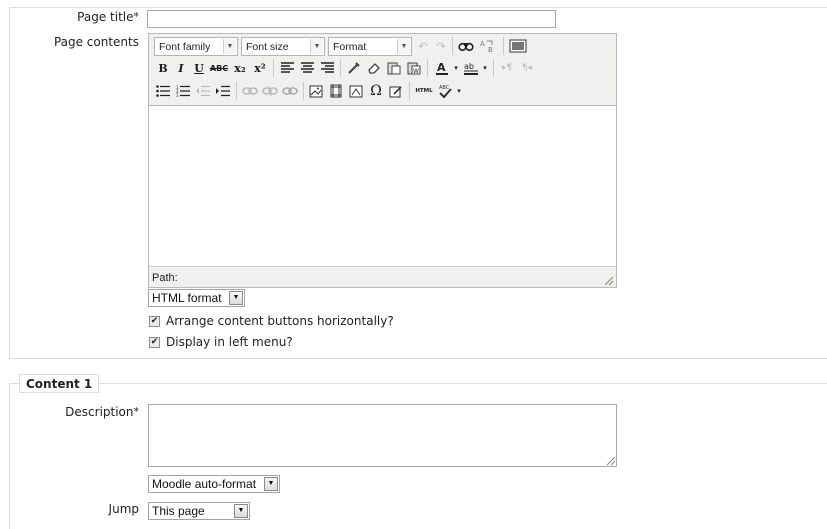 The image size is (827, 529). What do you see at coordinates (376, 91) in the screenshot?
I see `special-char-icon: Ω` at bounding box center [376, 91].